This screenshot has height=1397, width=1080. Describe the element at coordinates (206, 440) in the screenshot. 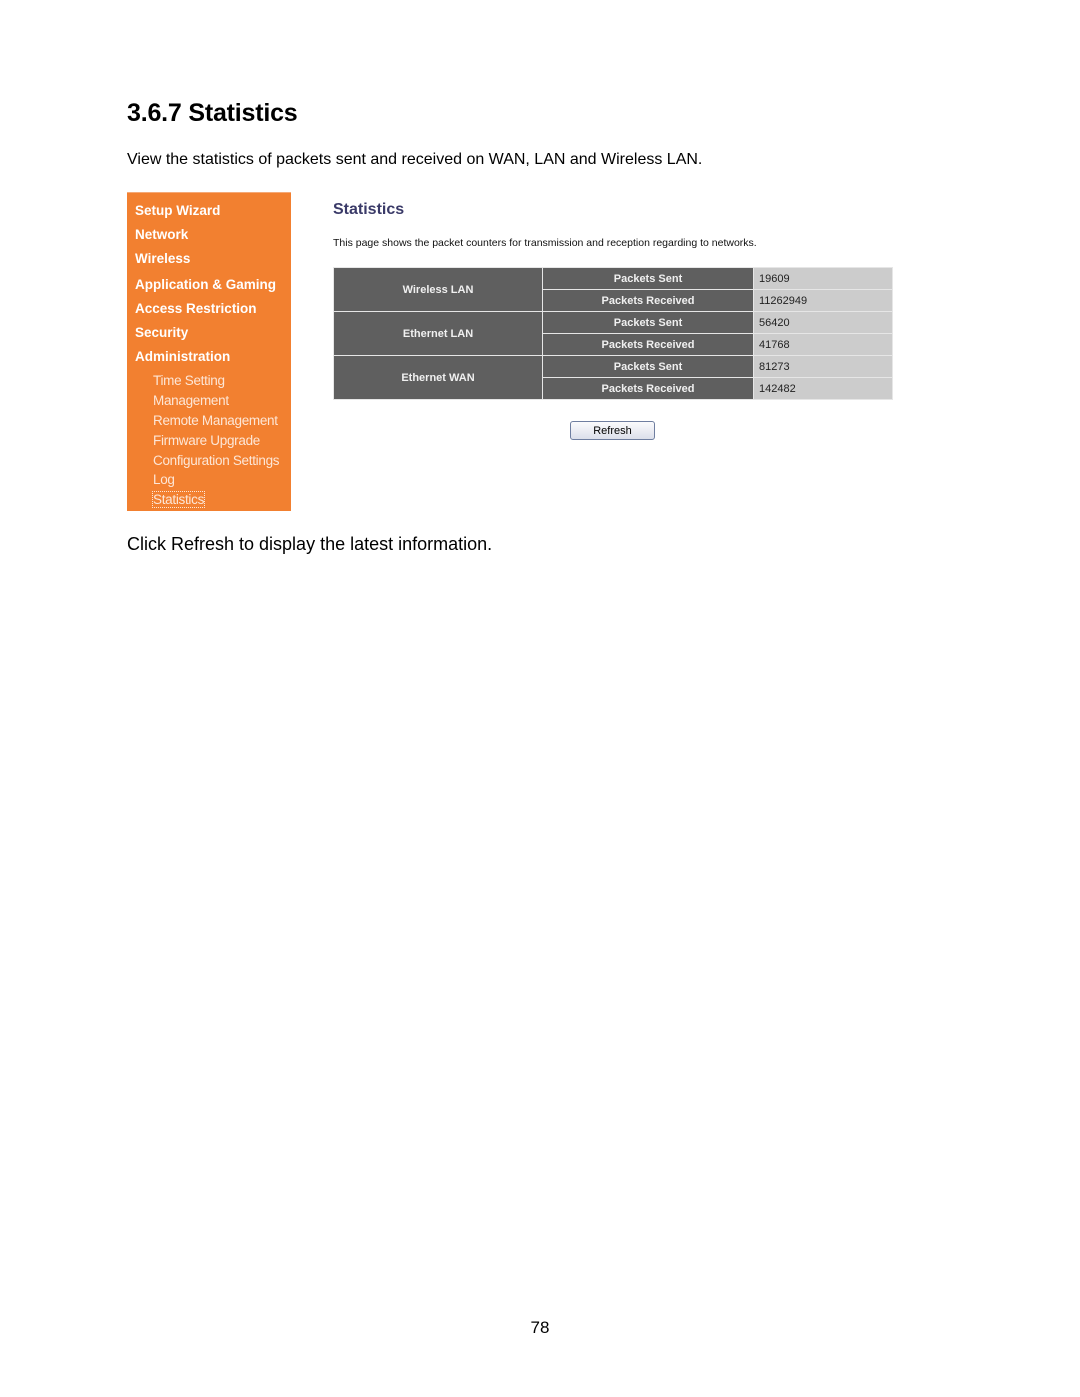

I see `sidebar-subitem-firmware-upgrade: Firmware Upgrade` at that location.